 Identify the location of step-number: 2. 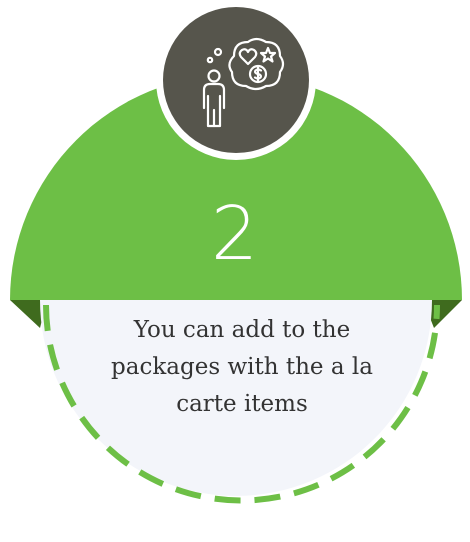
(235, 234).